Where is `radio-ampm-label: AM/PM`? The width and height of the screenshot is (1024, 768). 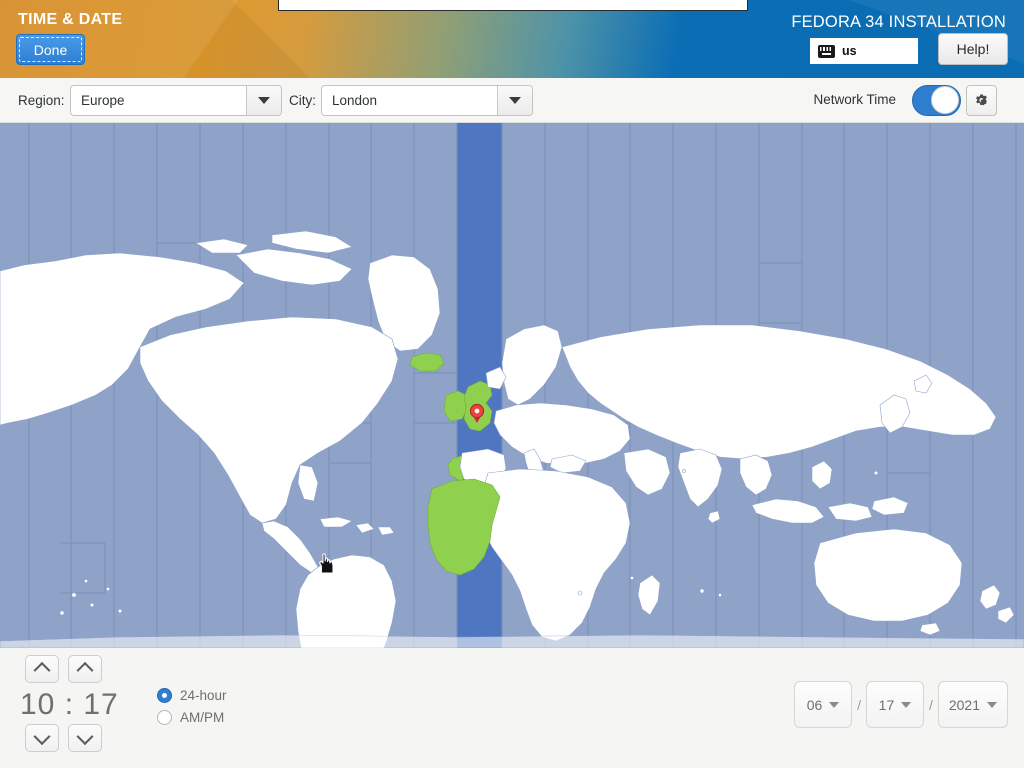 radio-ampm-label: AM/PM is located at coordinates (202, 717).